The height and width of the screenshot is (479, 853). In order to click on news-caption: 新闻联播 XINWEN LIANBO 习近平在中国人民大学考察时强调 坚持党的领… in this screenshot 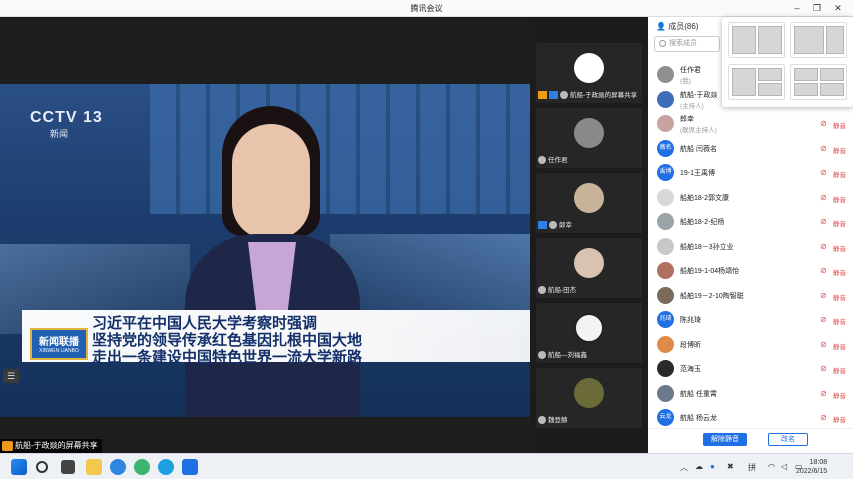, I will do `click(276, 338)`.